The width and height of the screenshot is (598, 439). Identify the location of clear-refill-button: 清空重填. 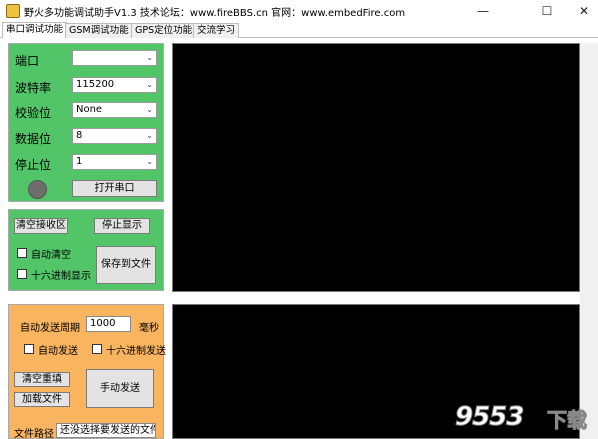
(42, 379).